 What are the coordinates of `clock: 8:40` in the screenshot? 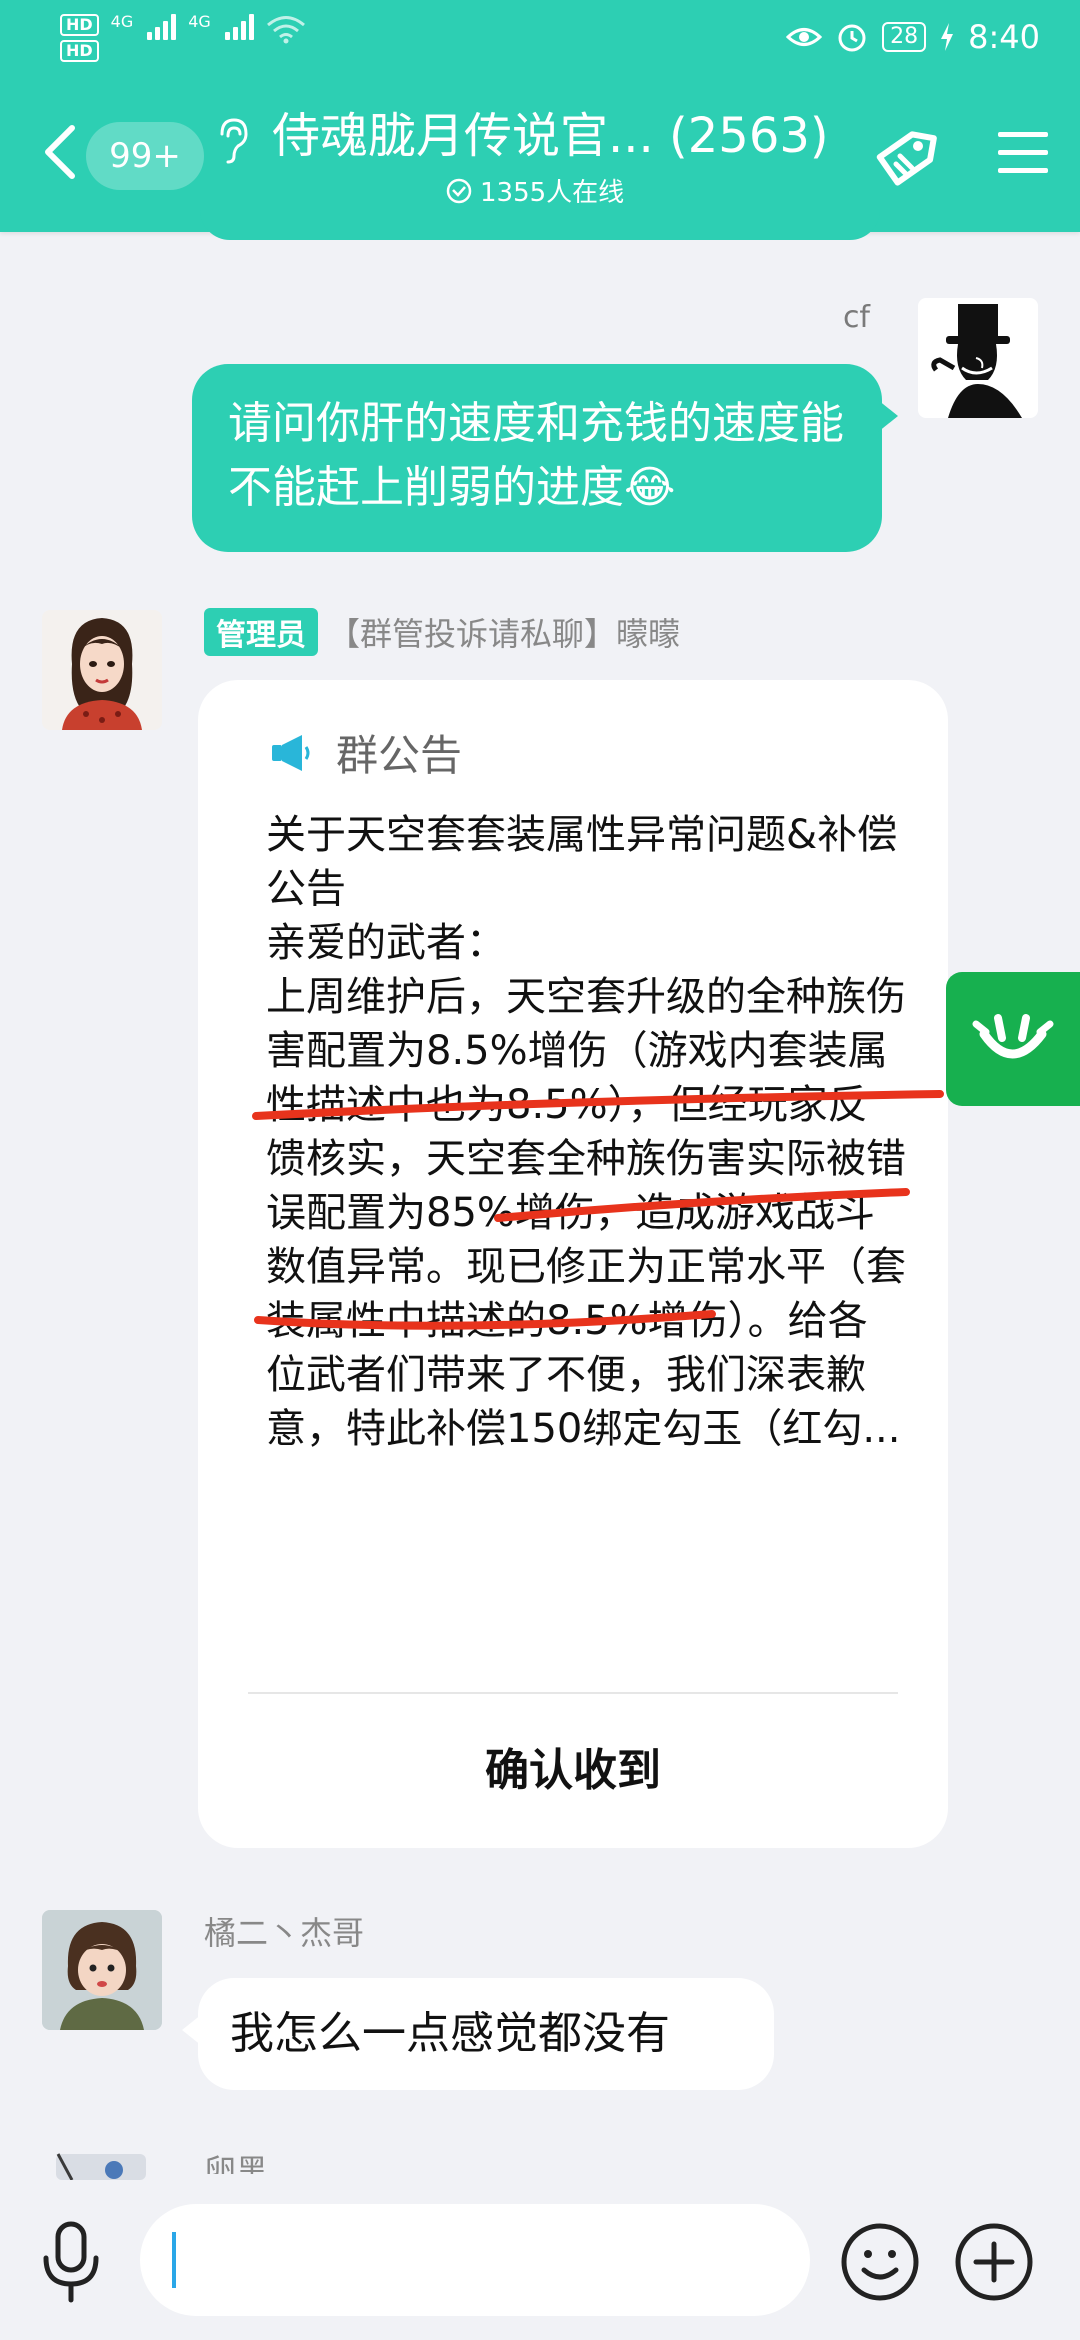 It's located at (1004, 37).